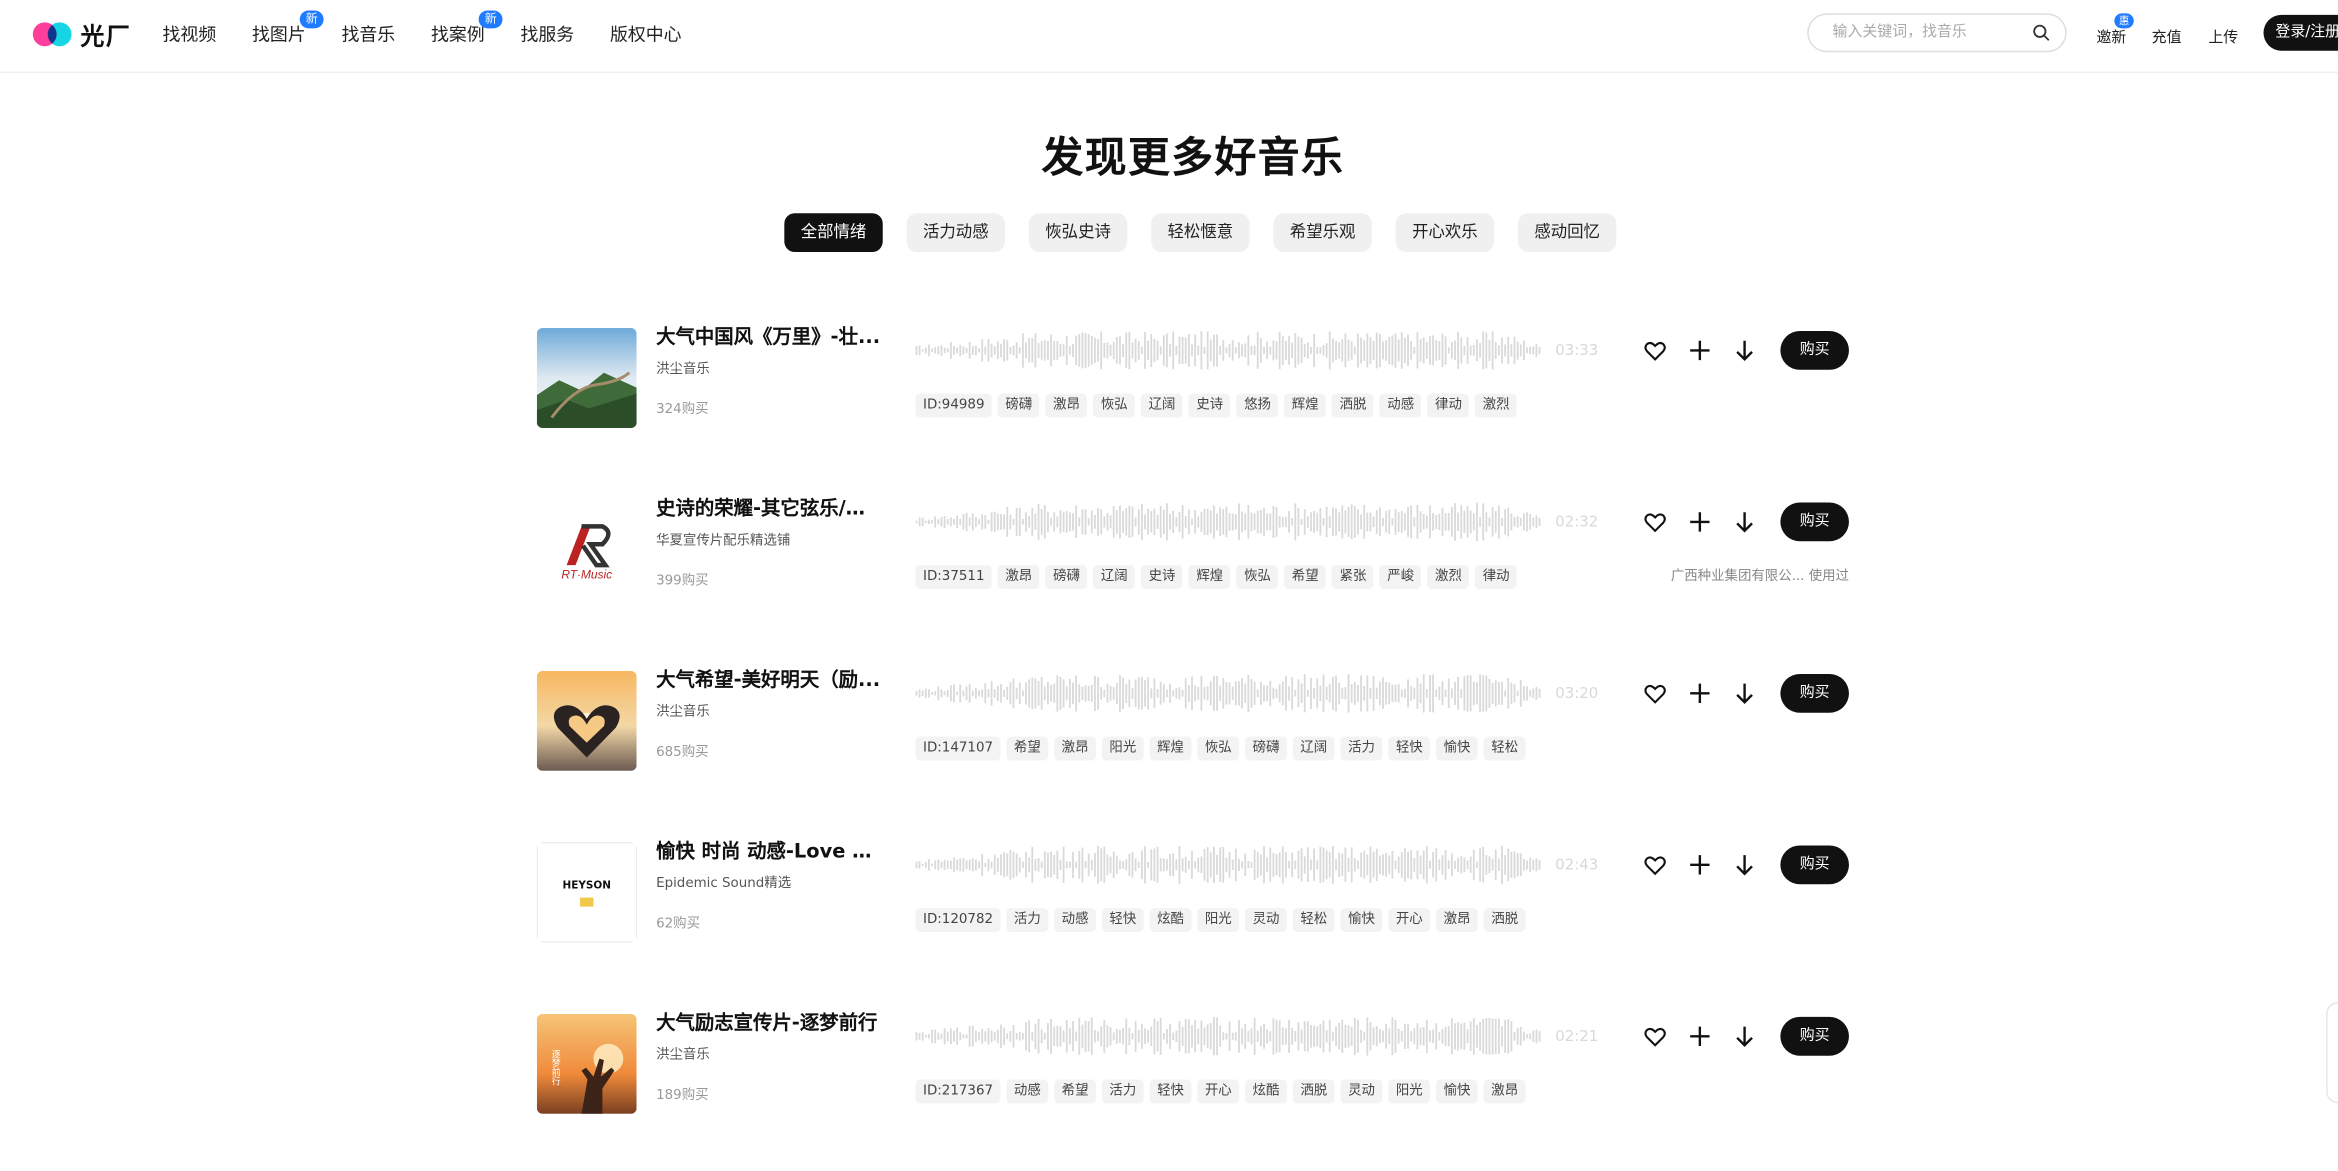 The width and height of the screenshot is (2338, 1171). Describe the element at coordinates (1567, 232) in the screenshot. I see `mood-filter-chip: 感动回忆` at that location.